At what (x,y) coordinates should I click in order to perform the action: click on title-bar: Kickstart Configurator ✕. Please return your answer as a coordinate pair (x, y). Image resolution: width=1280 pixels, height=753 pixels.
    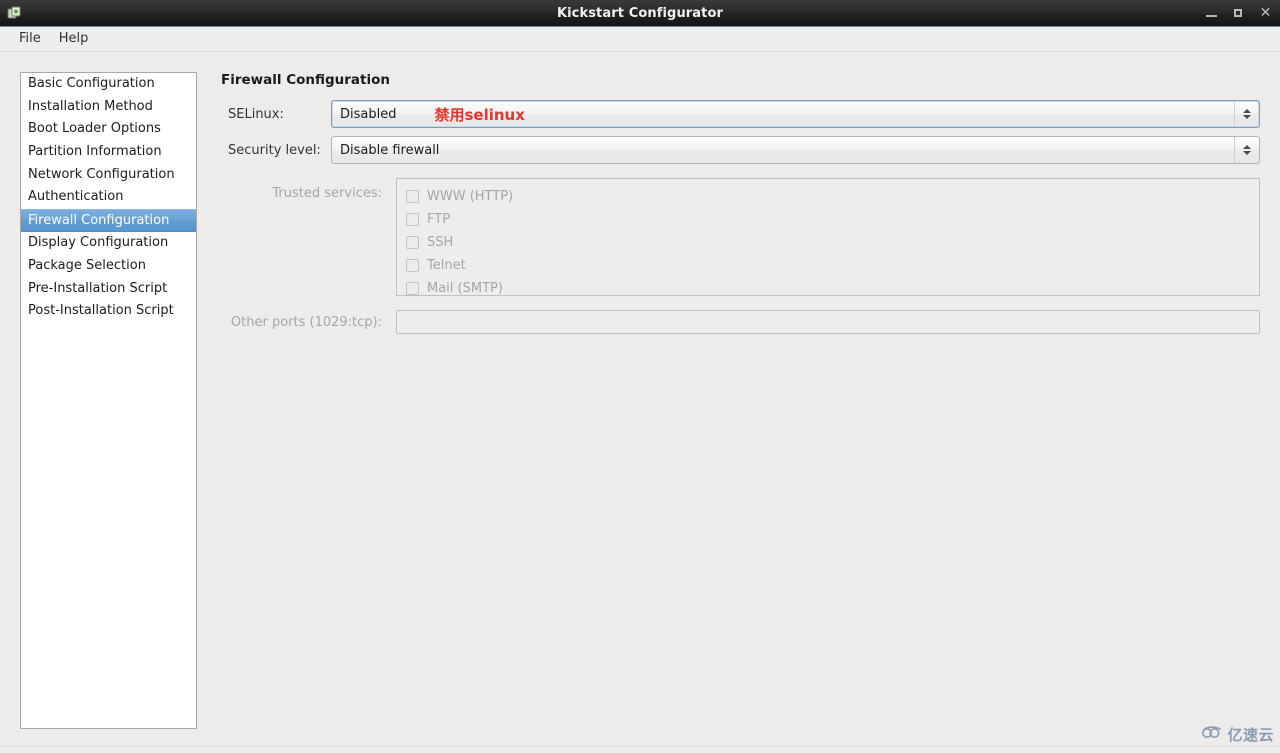
    Looking at the image, I should click on (640, 13).